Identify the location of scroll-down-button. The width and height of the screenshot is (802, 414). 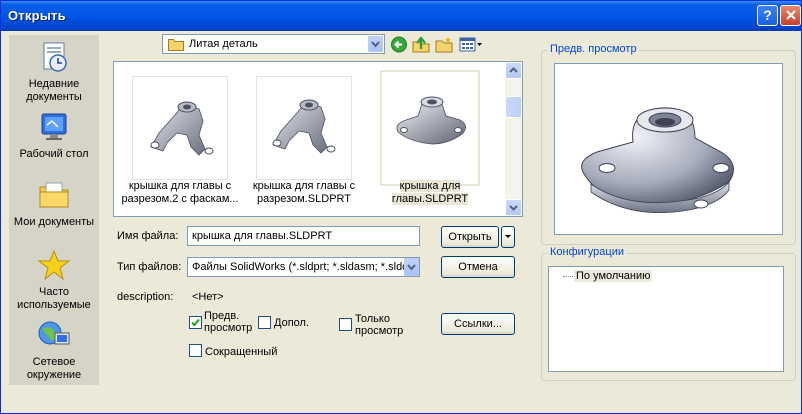
(513, 207).